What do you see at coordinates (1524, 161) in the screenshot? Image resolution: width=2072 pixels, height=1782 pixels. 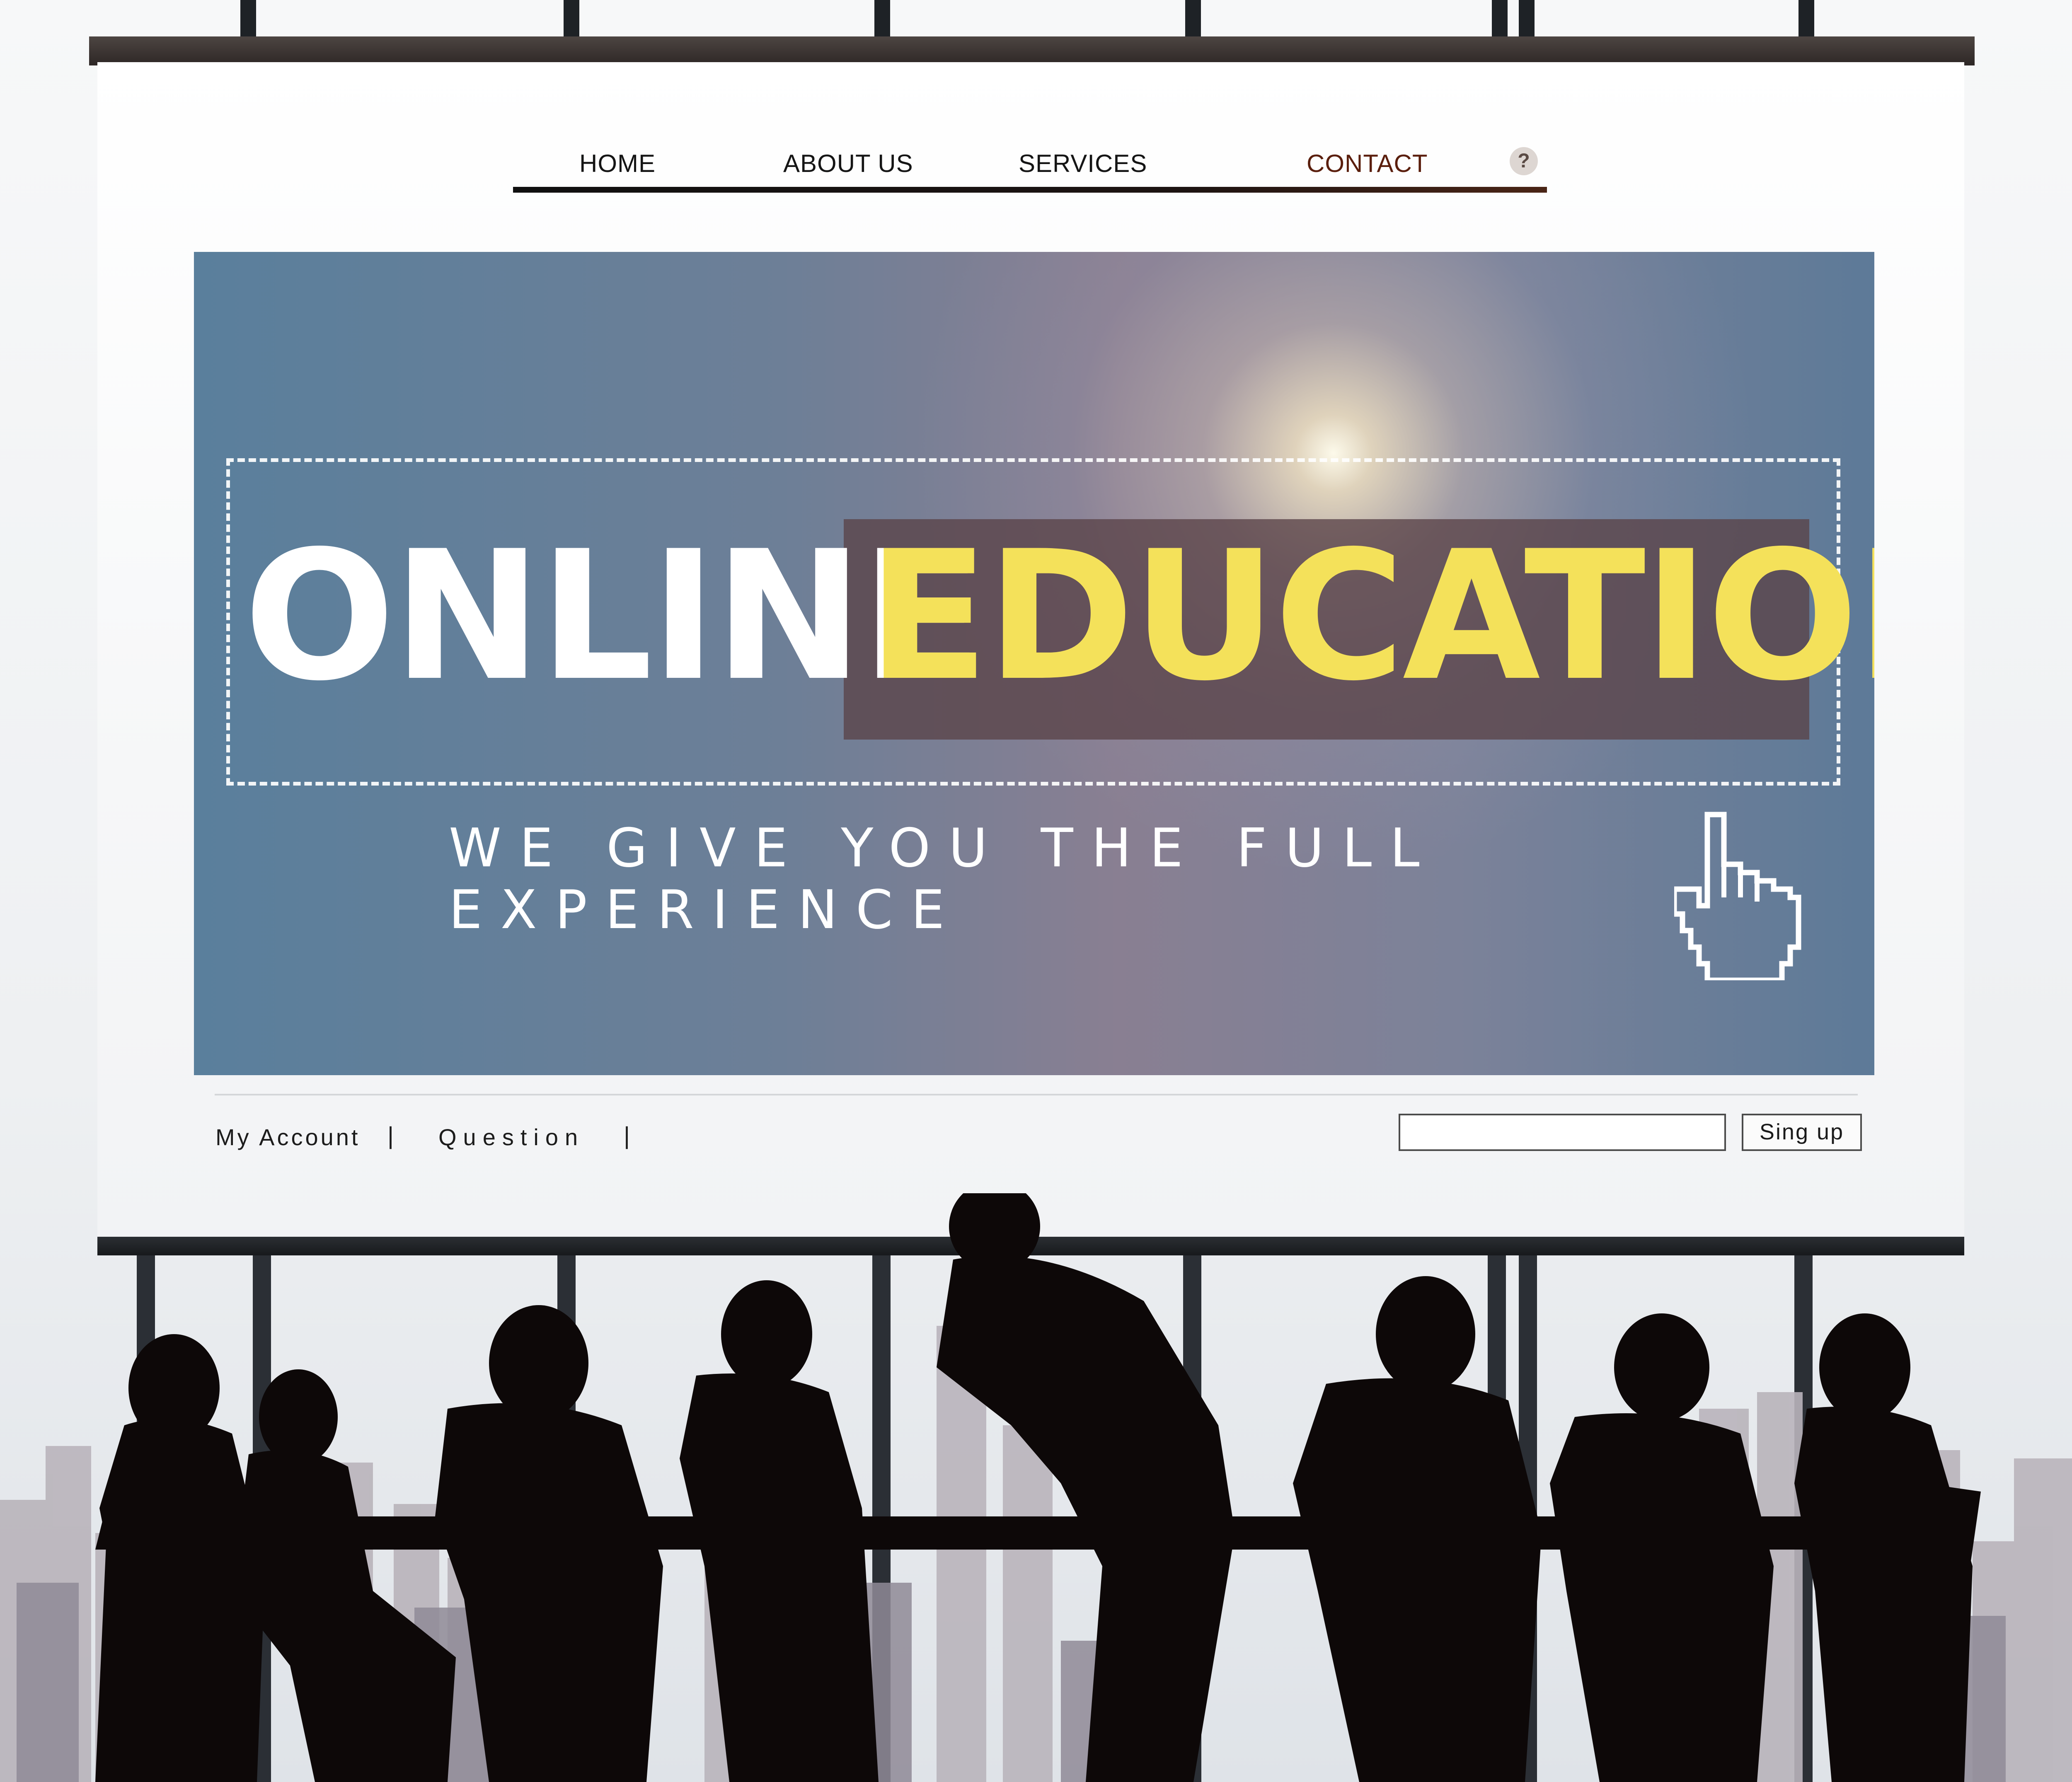 I see `question-mark-icon: ?` at bounding box center [1524, 161].